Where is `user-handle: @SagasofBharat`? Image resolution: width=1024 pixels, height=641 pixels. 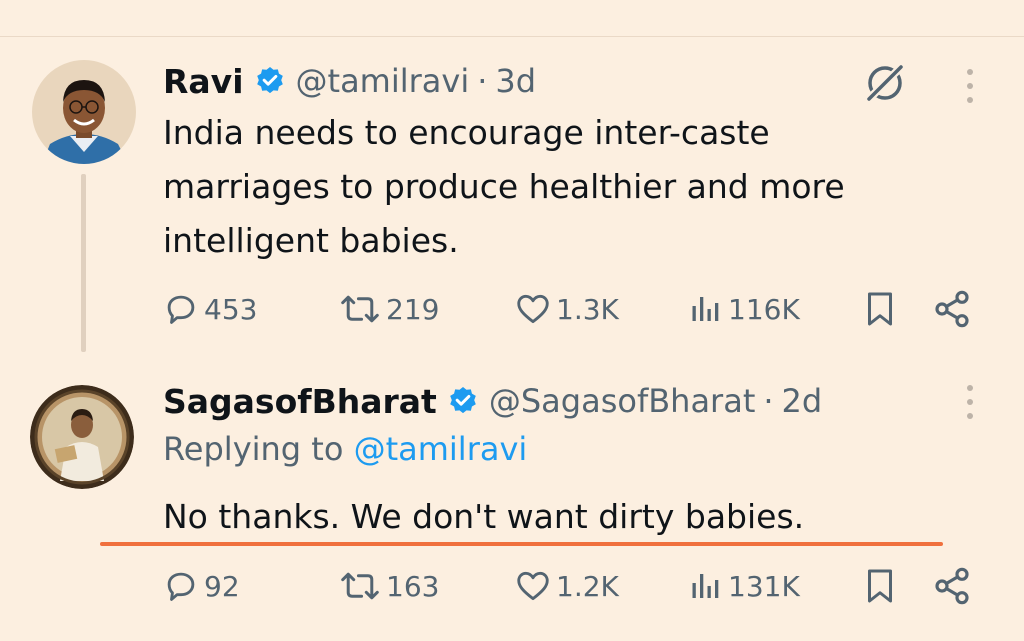
user-handle: @SagasofBharat is located at coordinates (622, 401).